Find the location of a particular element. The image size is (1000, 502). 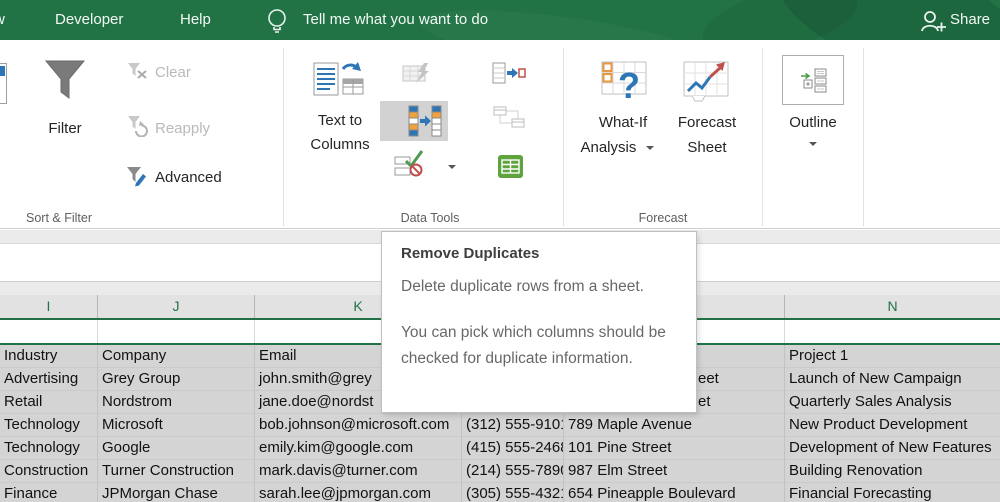

remove-duplicates-icon is located at coordinates (425, 123).